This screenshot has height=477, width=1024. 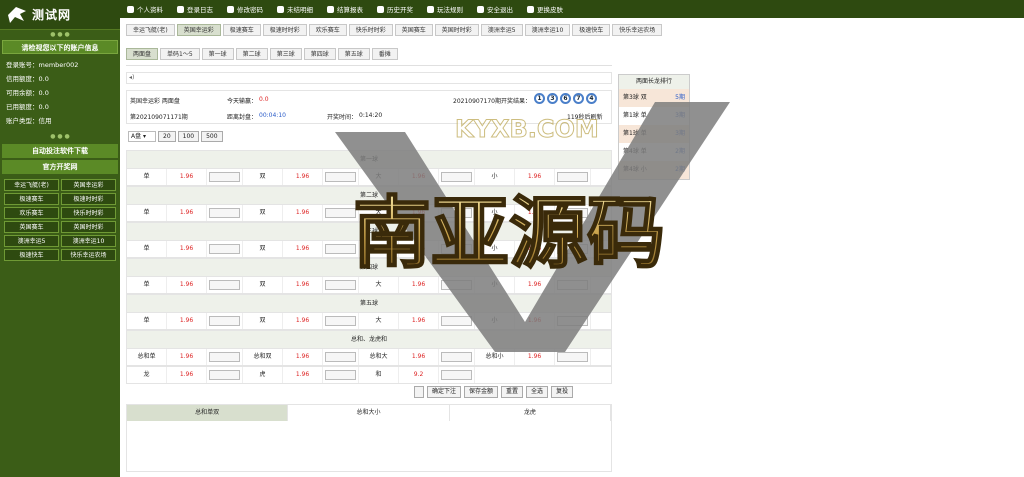 I want to click on game-link: 澳洲幸运10, so click(x=88, y=241).